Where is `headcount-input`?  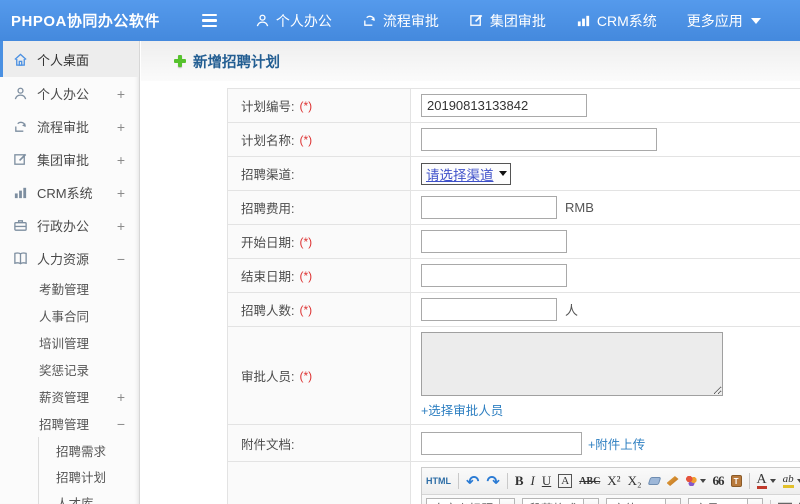 headcount-input is located at coordinates (489, 309).